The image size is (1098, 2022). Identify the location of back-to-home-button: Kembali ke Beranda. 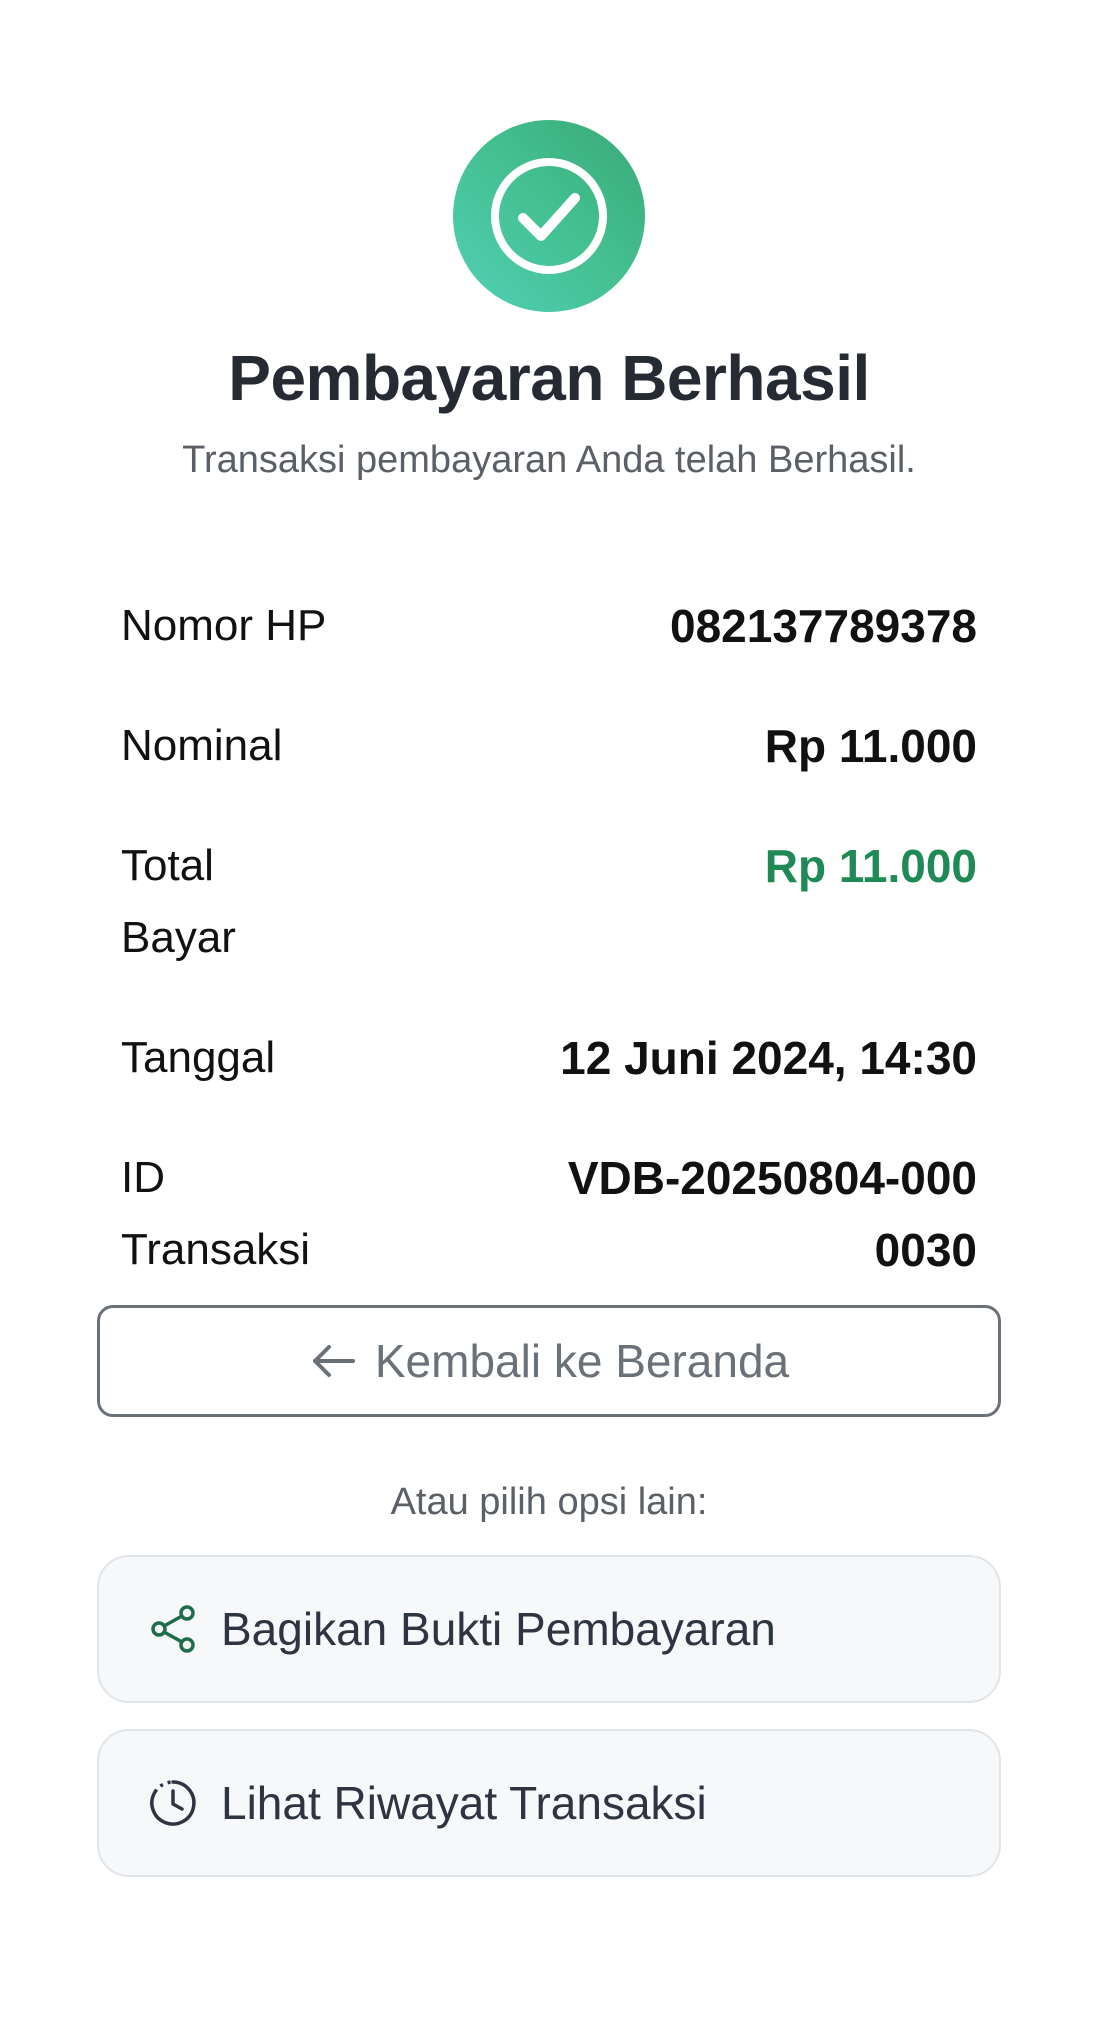
(549, 1361).